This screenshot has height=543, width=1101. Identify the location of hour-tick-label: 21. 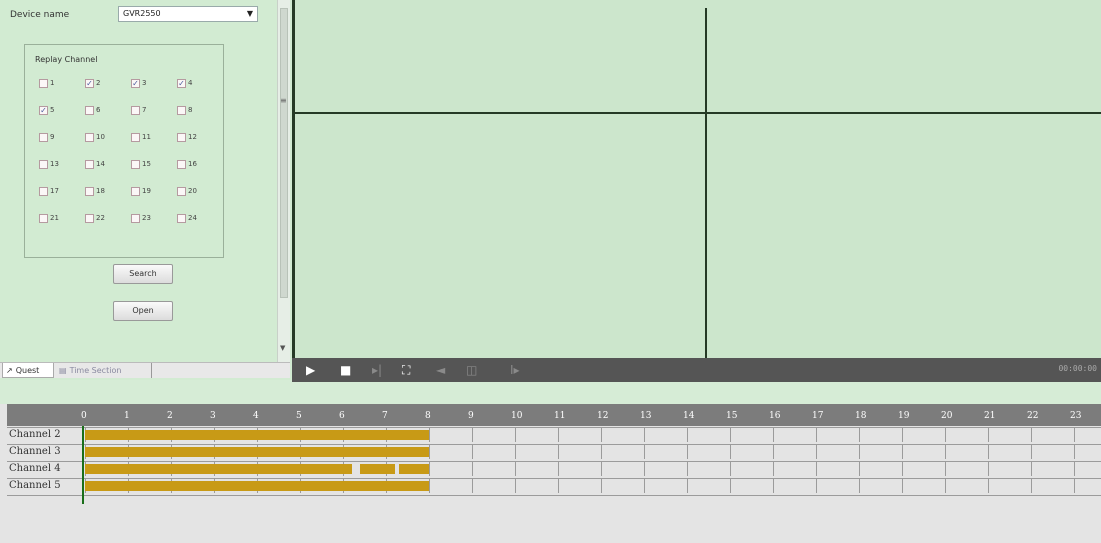
(990, 416).